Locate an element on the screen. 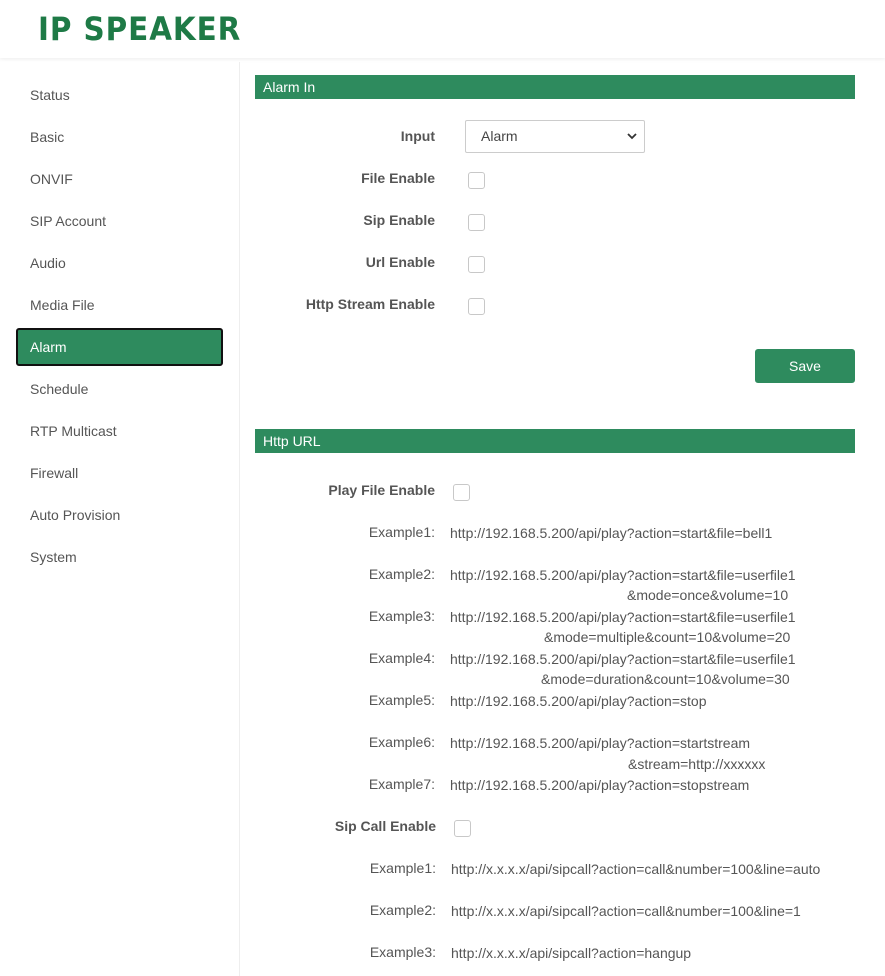 This screenshot has height=976, width=885. logo: IP SPEAKER is located at coordinates (140, 29).